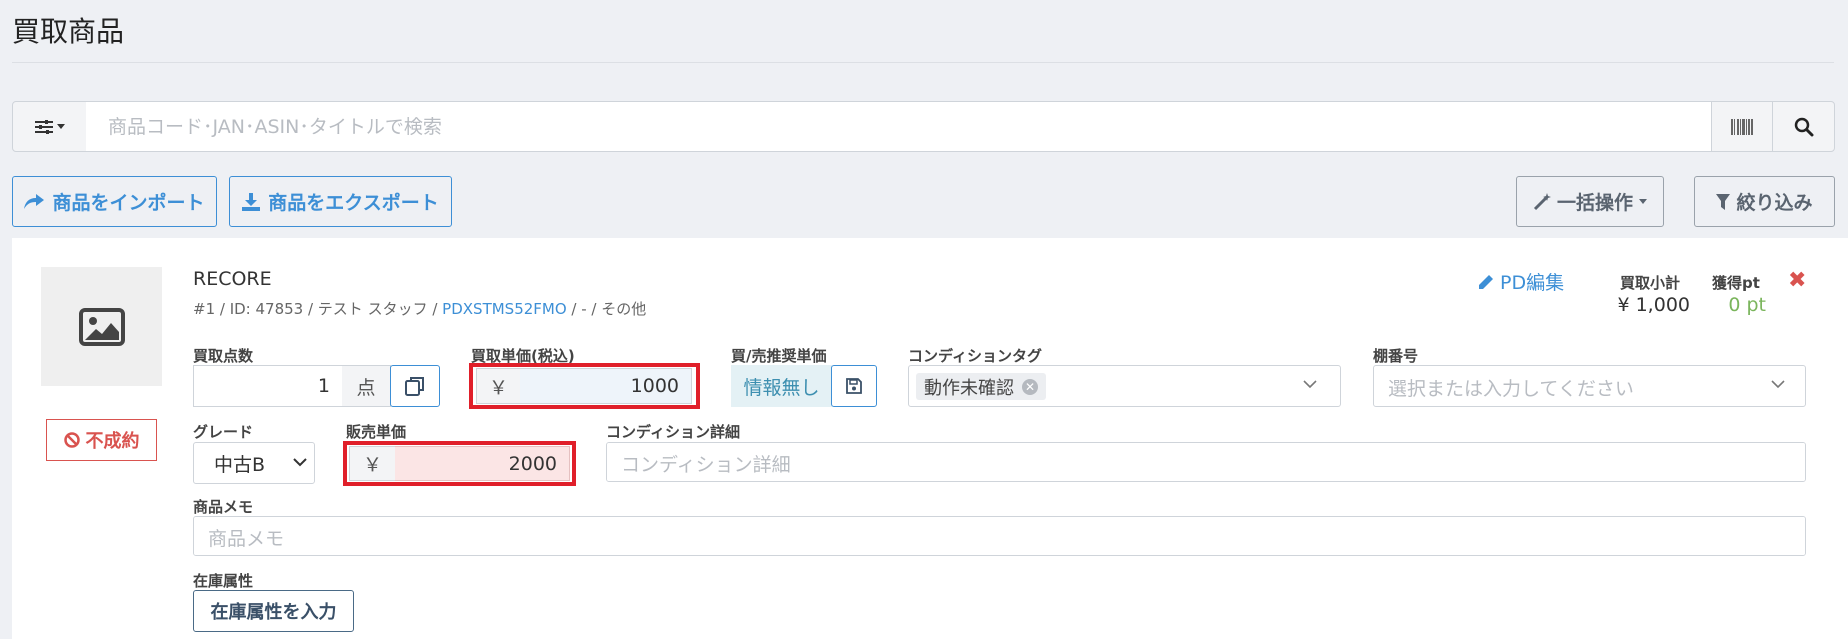  Describe the element at coordinates (504, 309) in the screenshot. I see `product-code-link: PDXSTMS52FMO` at that location.